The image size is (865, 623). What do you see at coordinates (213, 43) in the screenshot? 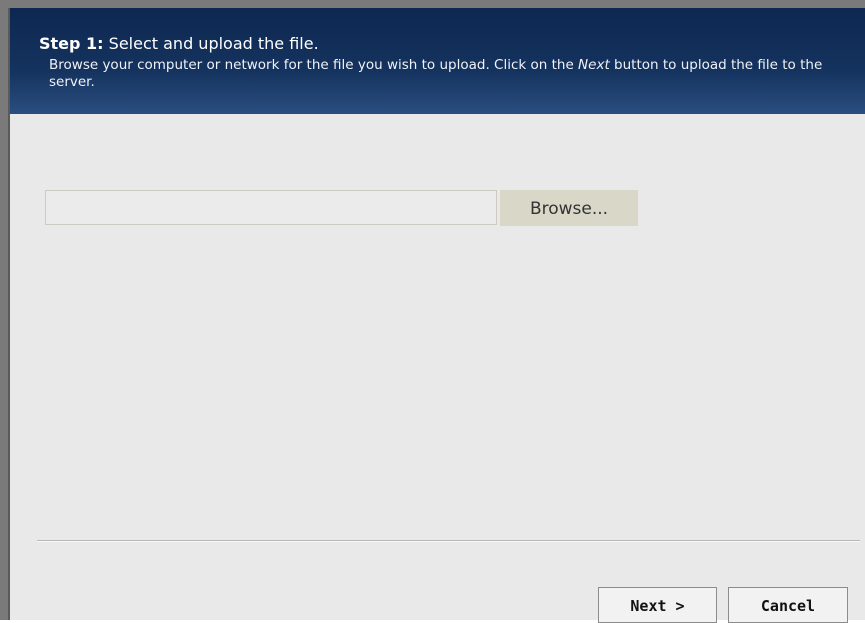
I see `step-title: Select and upload the file.` at bounding box center [213, 43].